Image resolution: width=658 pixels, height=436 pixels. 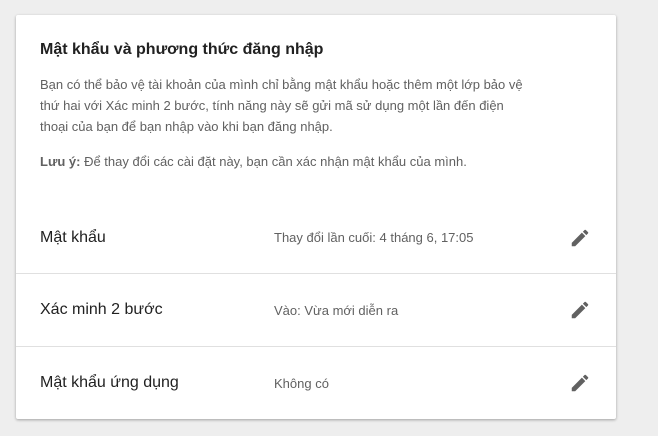 What do you see at coordinates (182, 49) in the screenshot?
I see `section-title: Mật khẩu và phương thức đăng nhập` at bounding box center [182, 49].